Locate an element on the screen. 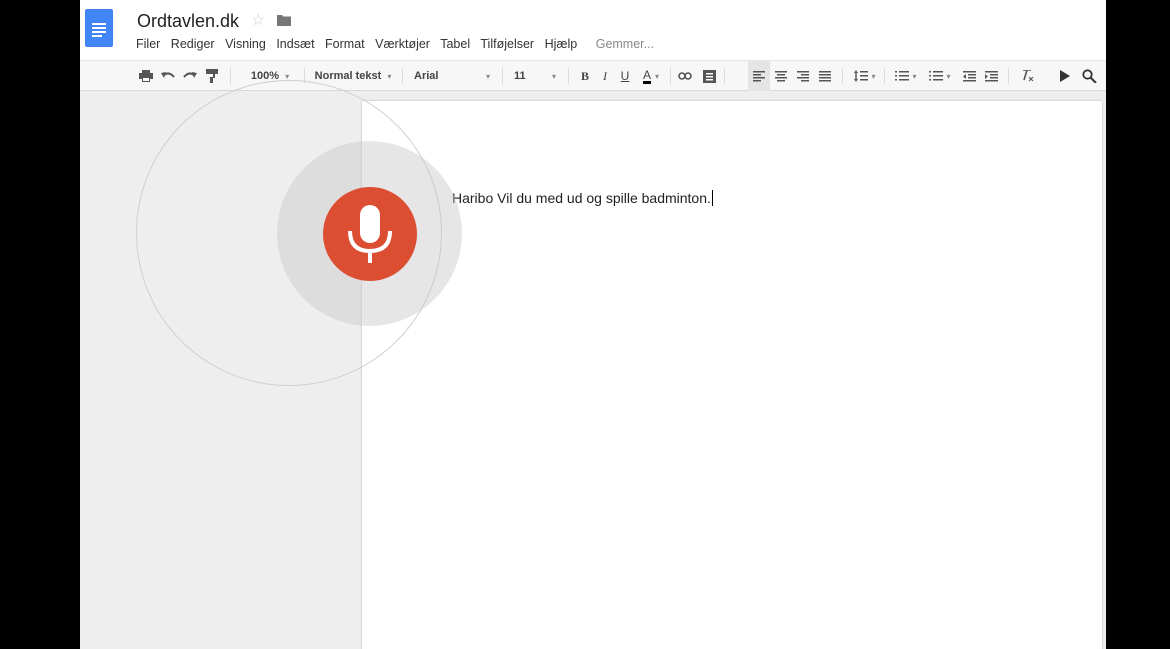  bold-button: B is located at coordinates (585, 76).